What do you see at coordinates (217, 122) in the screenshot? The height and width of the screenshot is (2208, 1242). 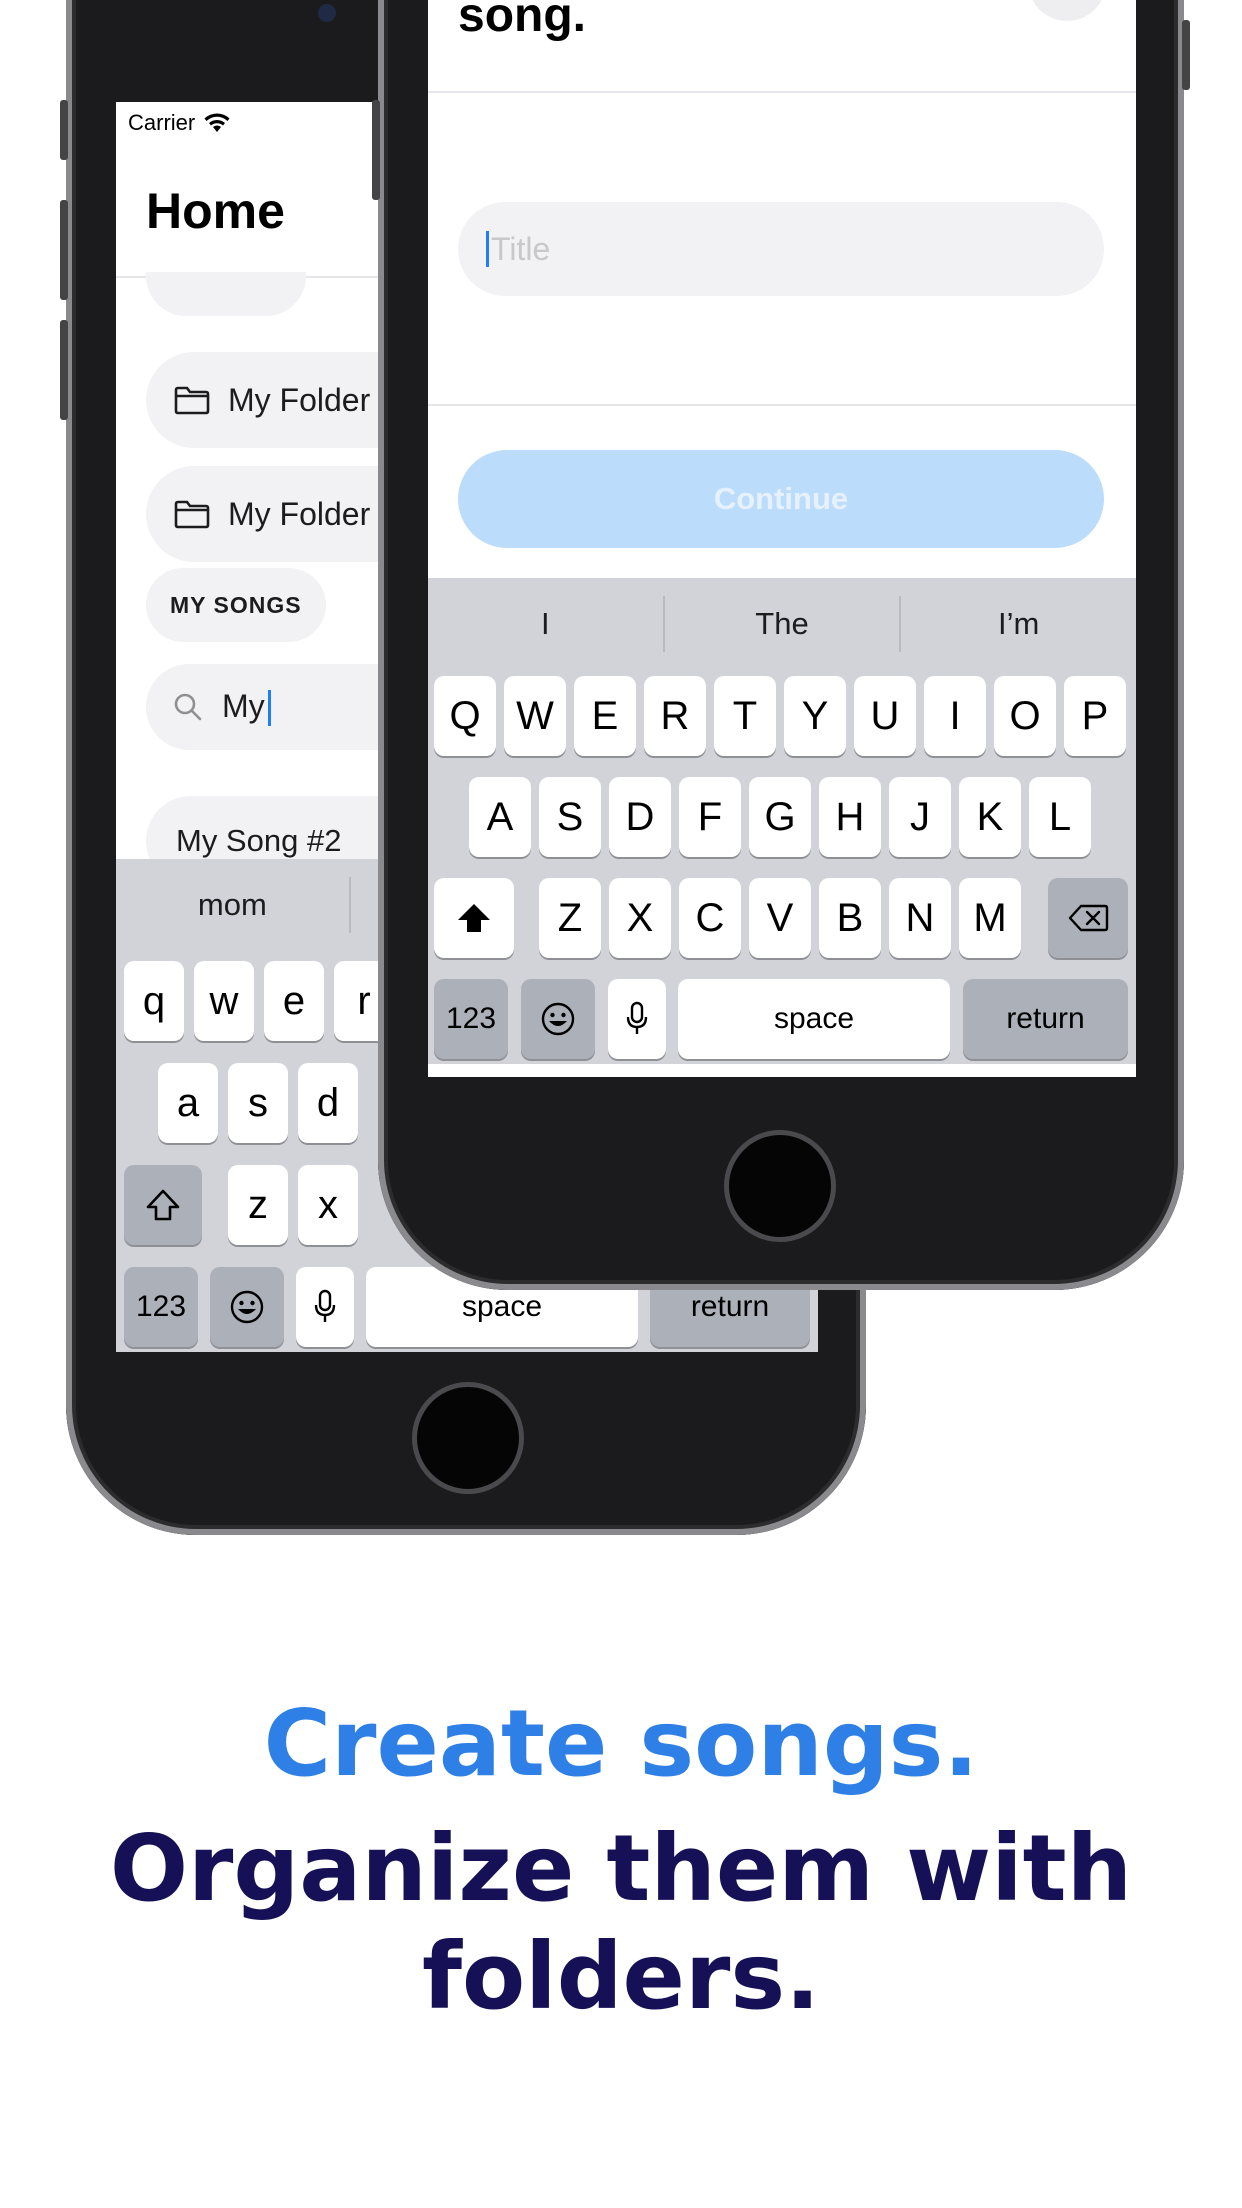 I see `wifi-icon` at bounding box center [217, 122].